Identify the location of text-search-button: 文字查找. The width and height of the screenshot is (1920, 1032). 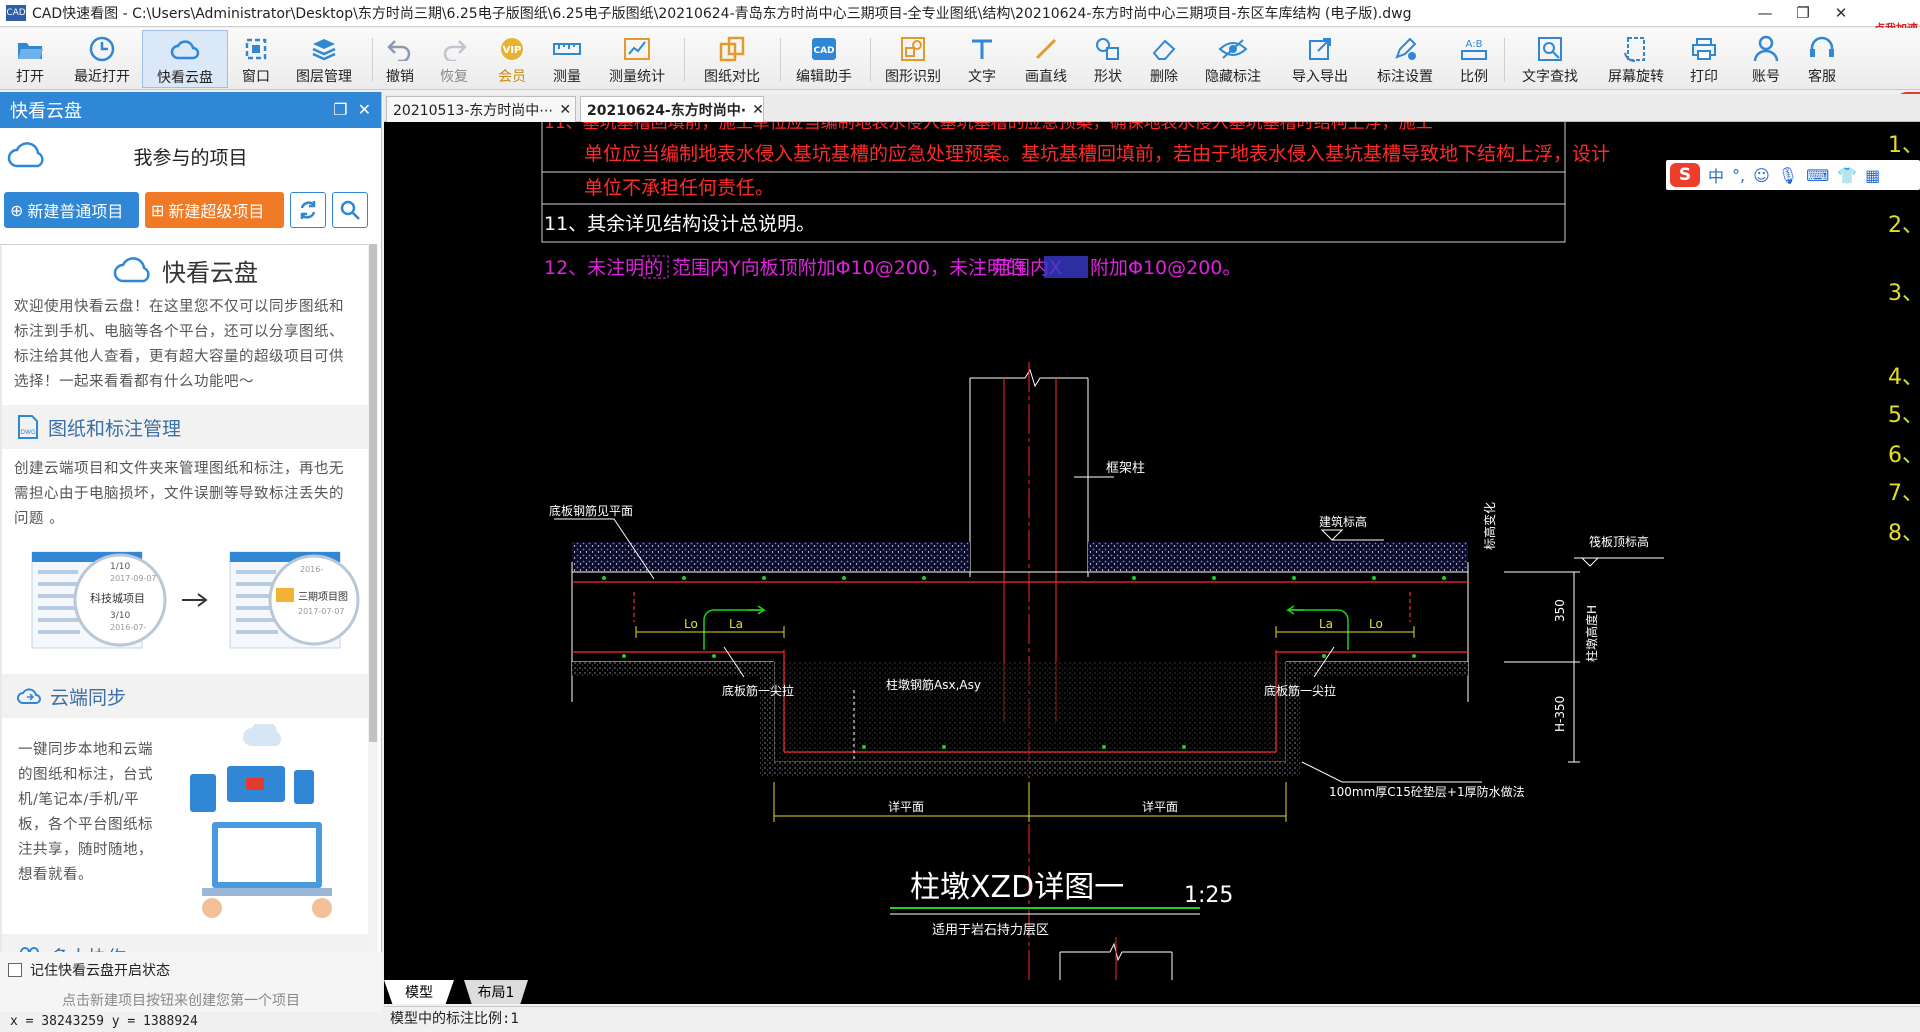
(1550, 59).